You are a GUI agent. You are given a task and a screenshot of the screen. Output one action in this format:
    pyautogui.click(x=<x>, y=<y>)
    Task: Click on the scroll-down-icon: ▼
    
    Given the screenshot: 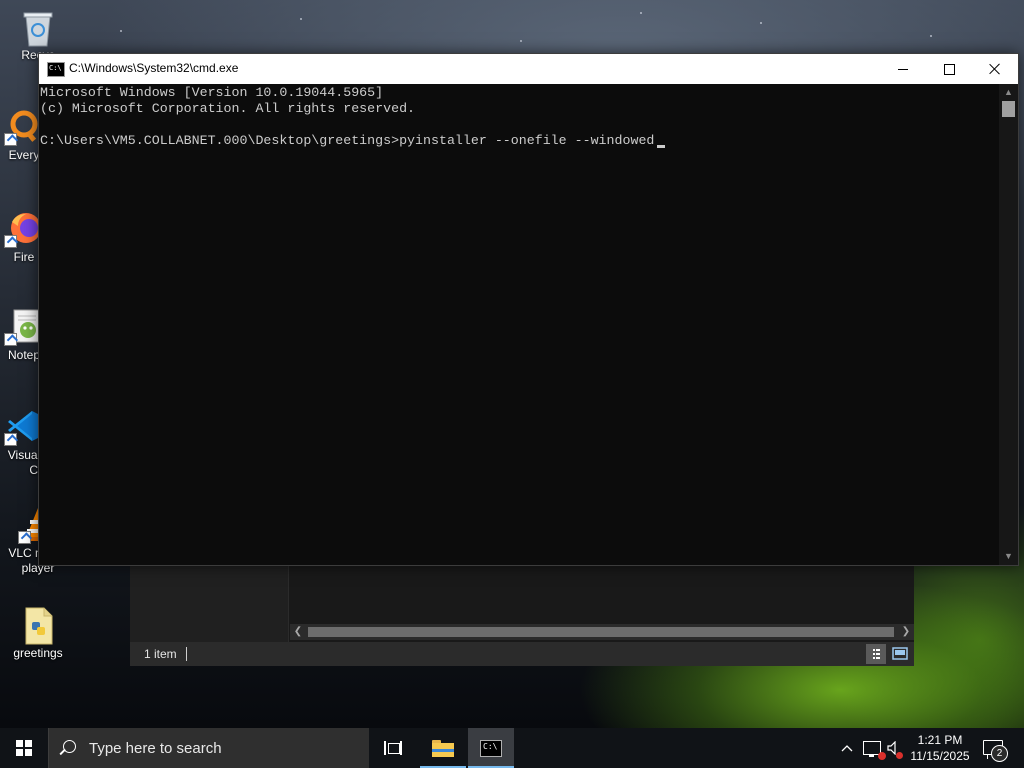 What is the action you would take?
    pyautogui.click(x=1008, y=556)
    